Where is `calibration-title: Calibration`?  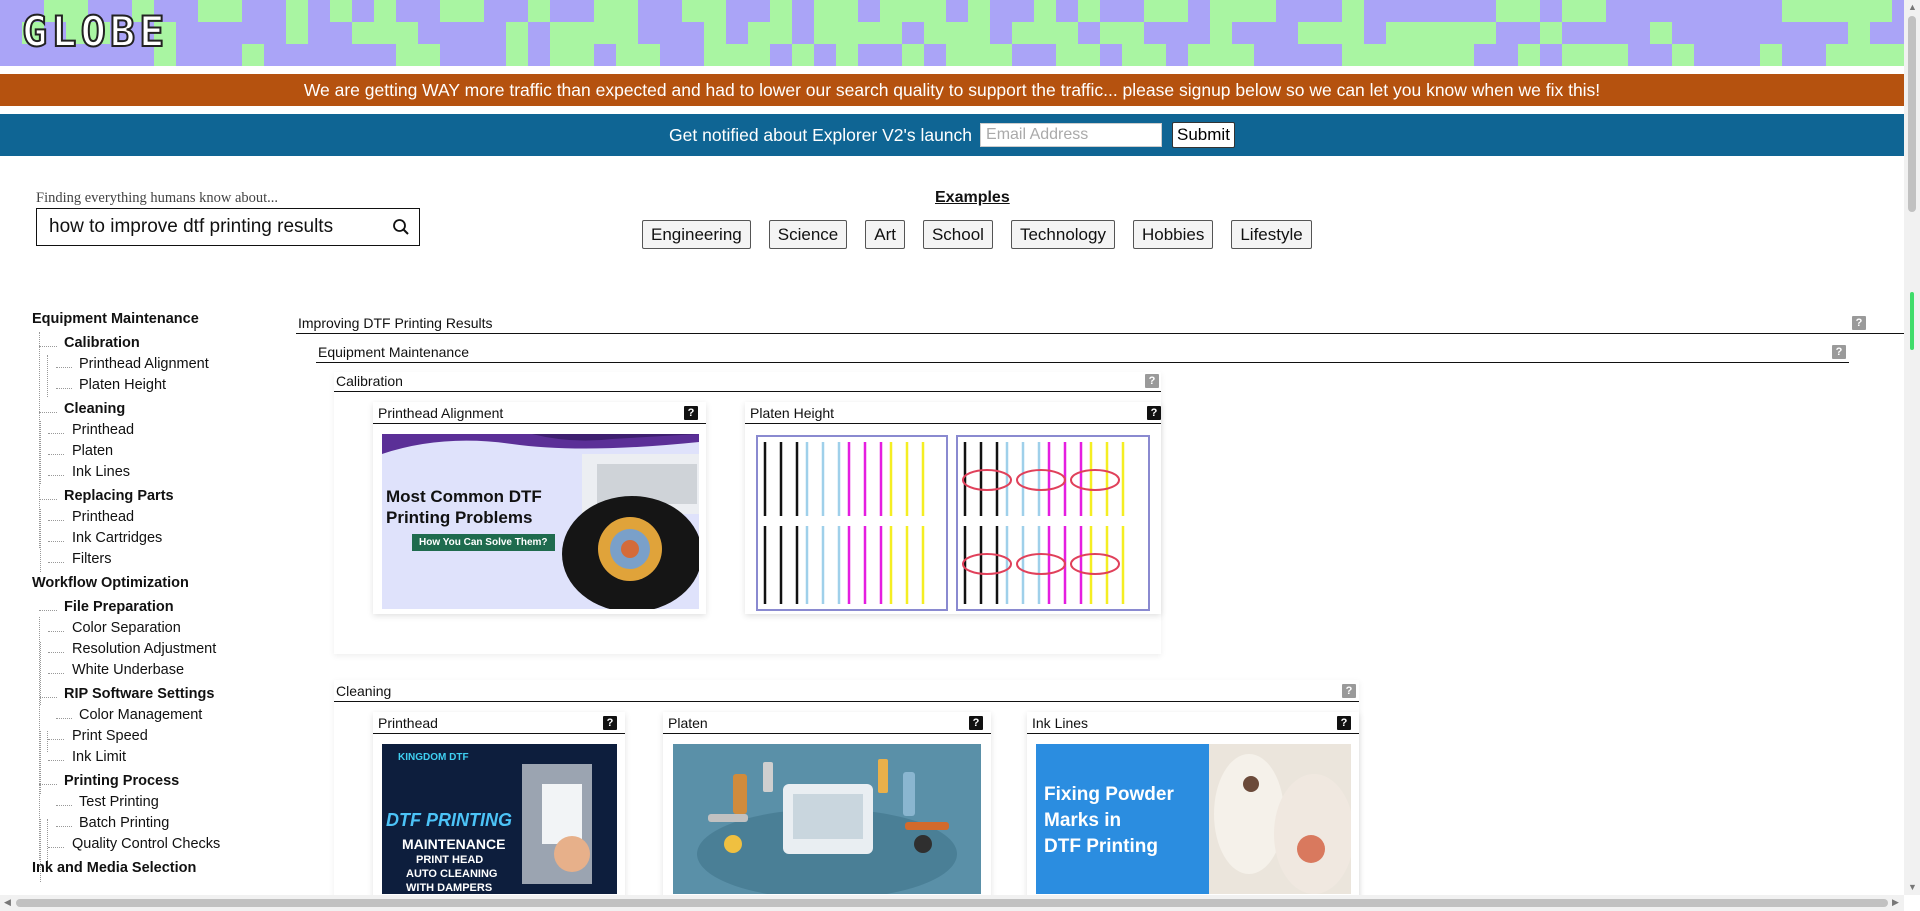 calibration-title: Calibration is located at coordinates (369, 381).